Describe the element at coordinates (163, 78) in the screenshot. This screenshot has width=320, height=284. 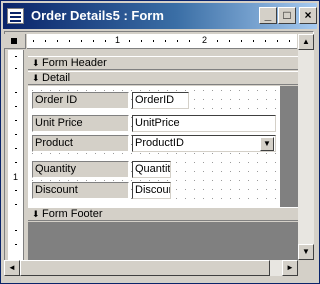
I see `detail-bar: ⬇ Detail` at that location.